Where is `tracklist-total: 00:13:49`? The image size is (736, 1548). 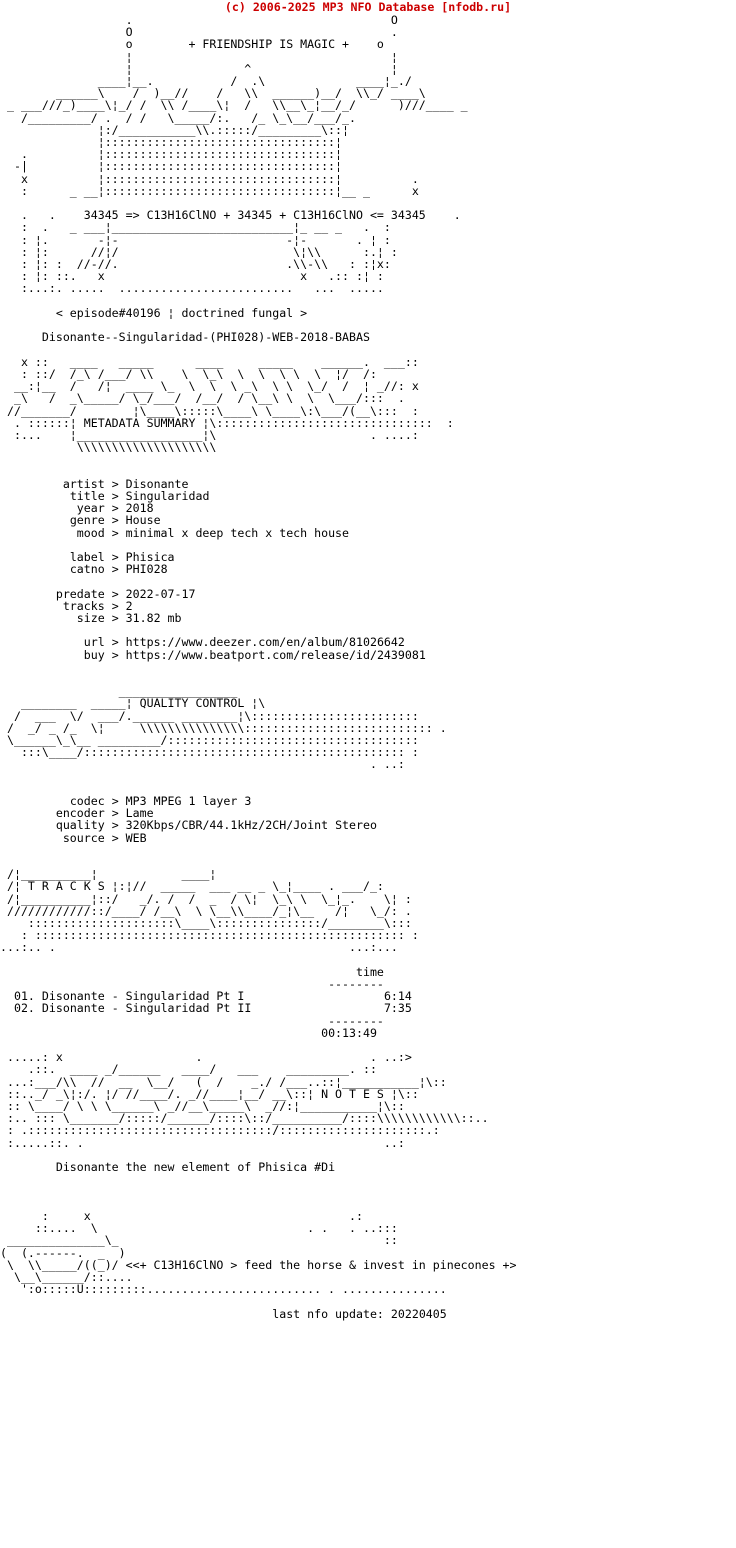 tracklist-total: 00:13:49 is located at coordinates (349, 1032).